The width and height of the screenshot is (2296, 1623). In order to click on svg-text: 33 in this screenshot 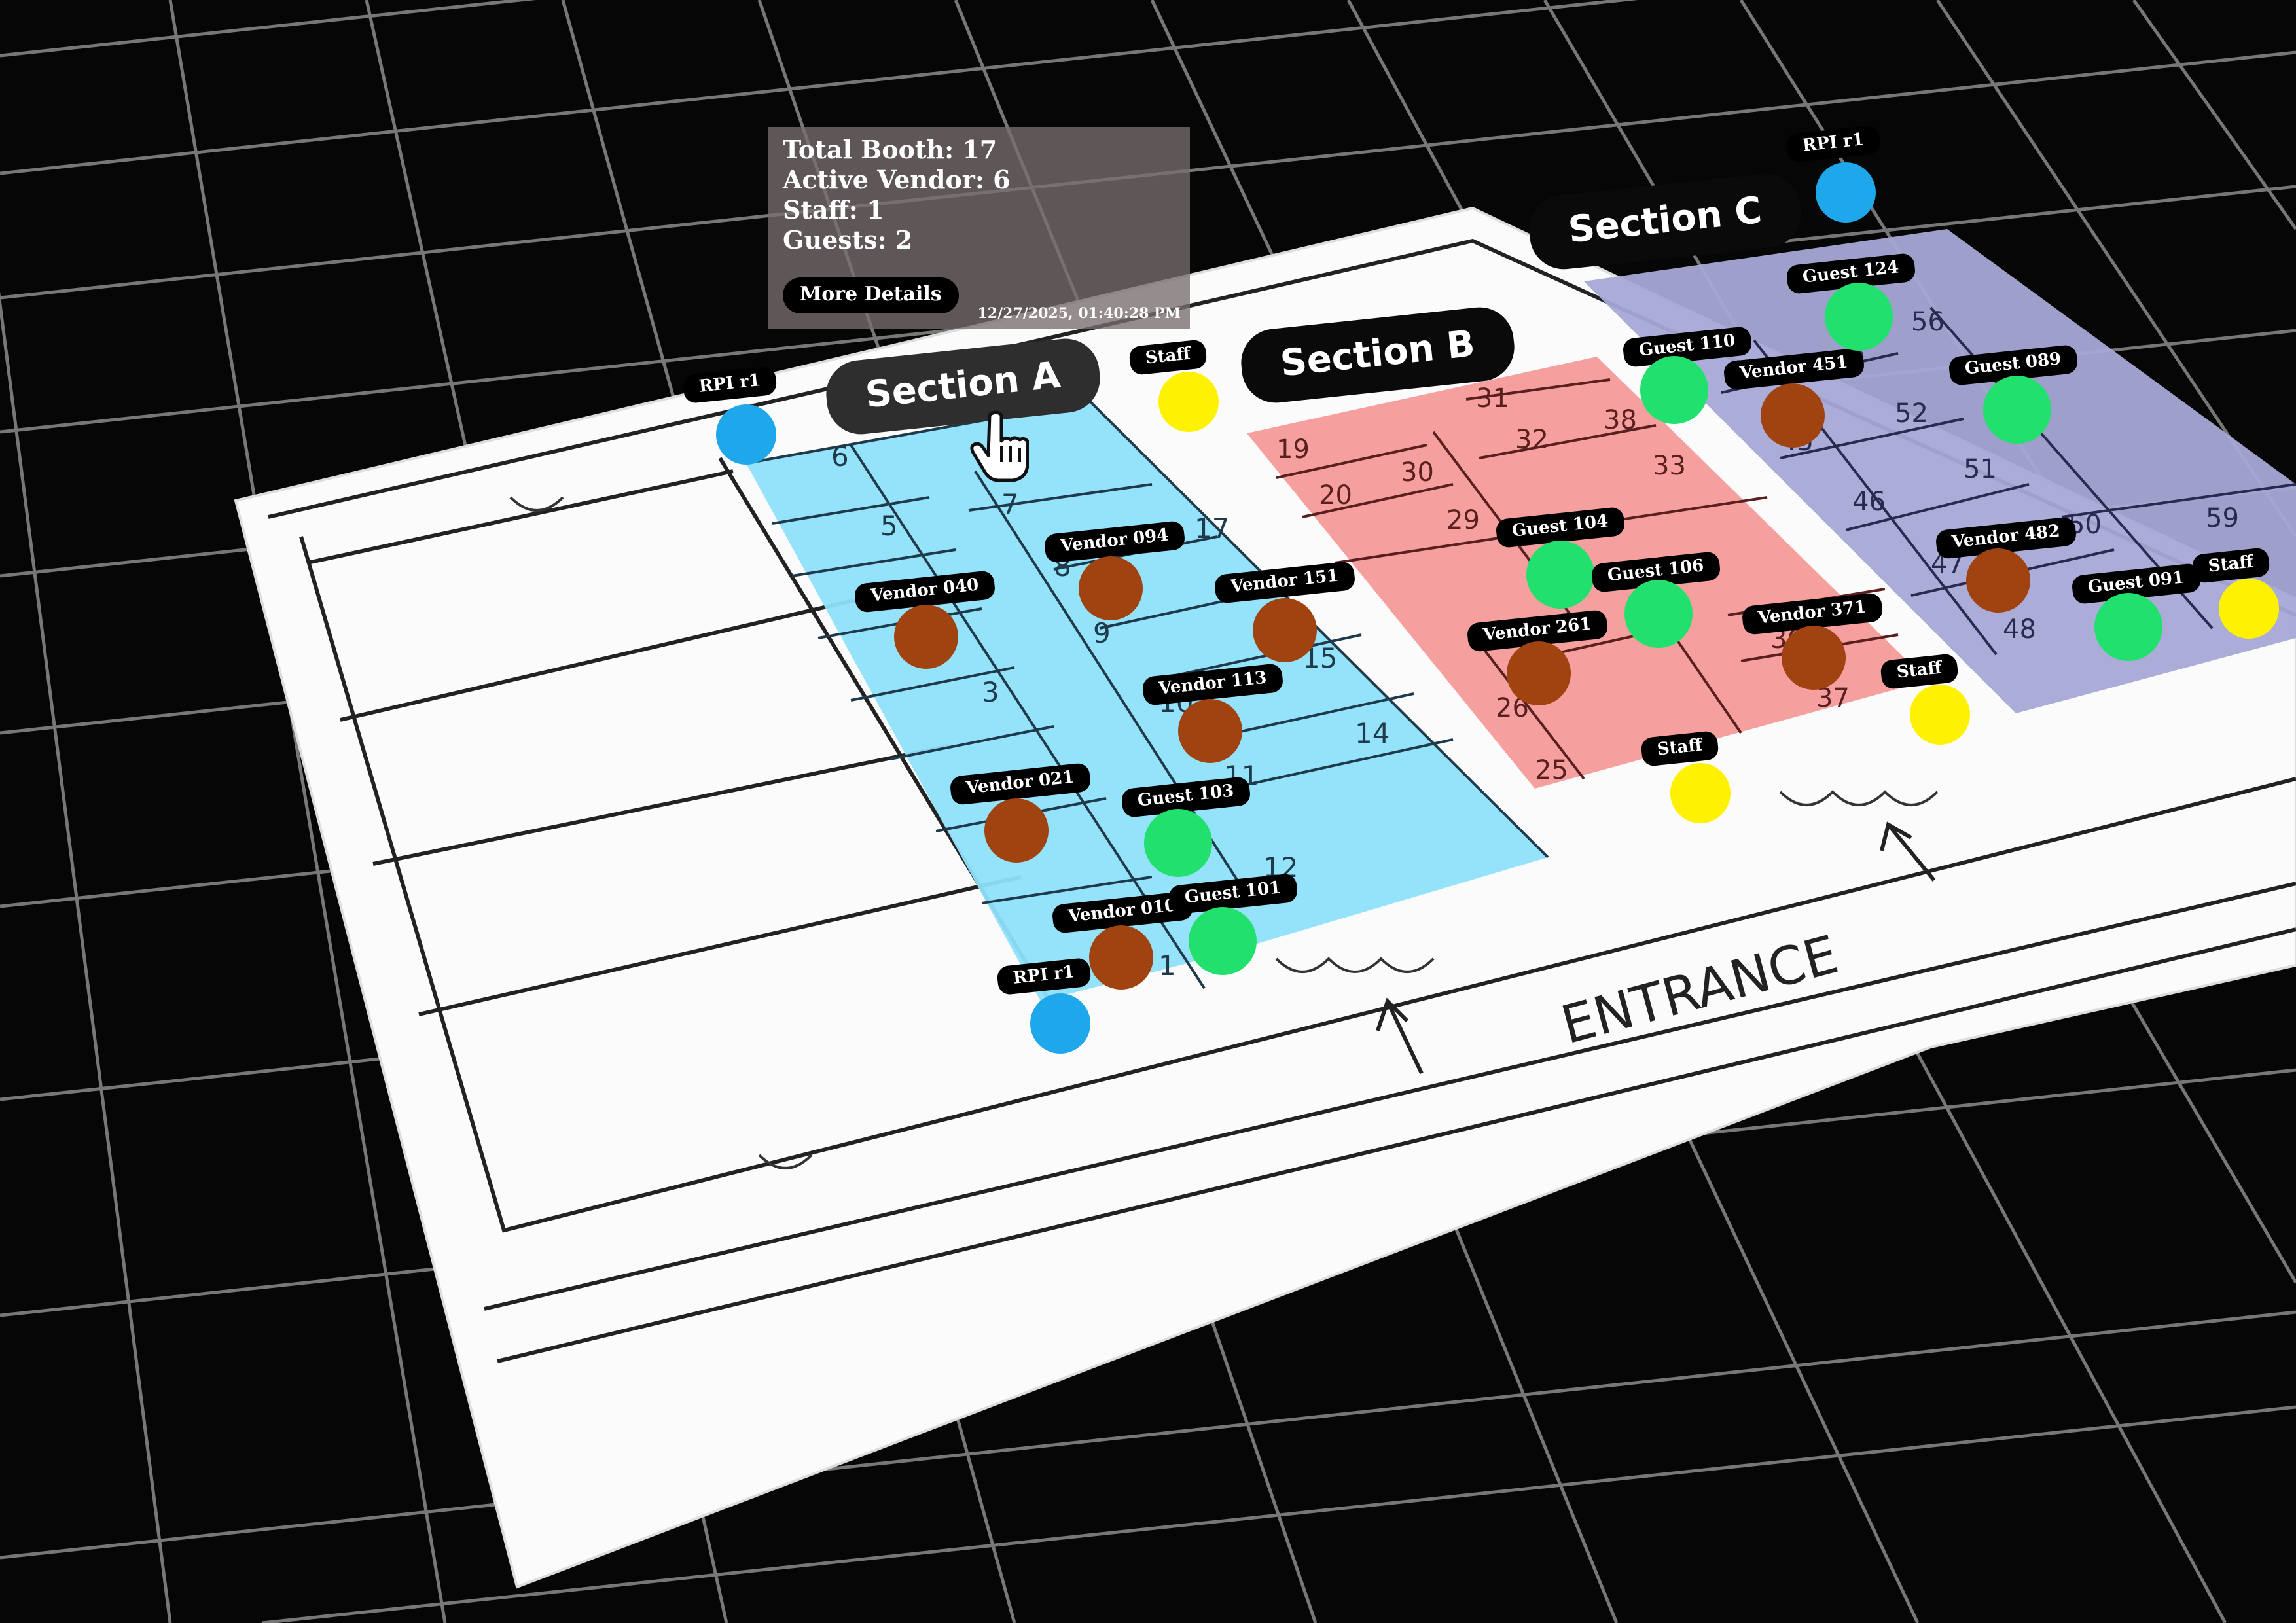, I will do `click(1669, 466)`.